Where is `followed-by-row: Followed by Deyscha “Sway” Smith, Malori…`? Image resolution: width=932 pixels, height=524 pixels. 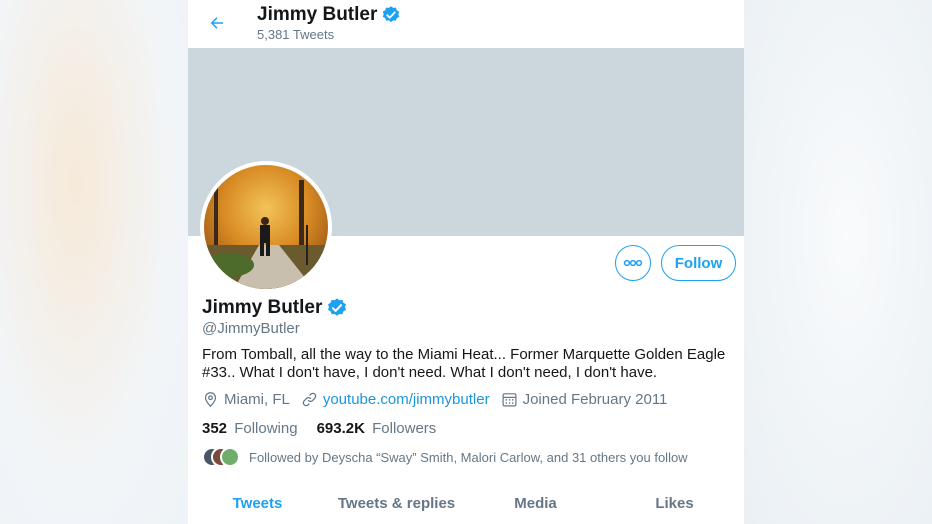 followed-by-row: Followed by Deyscha “Sway” Smith, Malori… is located at coordinates (445, 457).